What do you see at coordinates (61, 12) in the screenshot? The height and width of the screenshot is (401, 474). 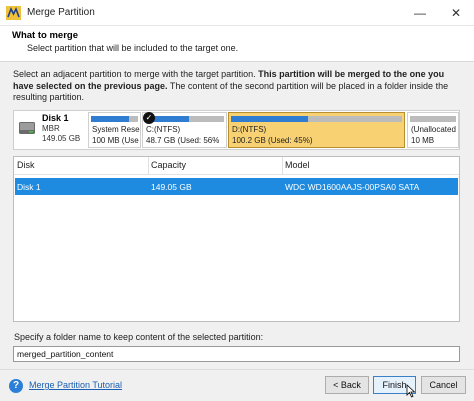 I see `window-title: Merge Partition` at bounding box center [61, 12].